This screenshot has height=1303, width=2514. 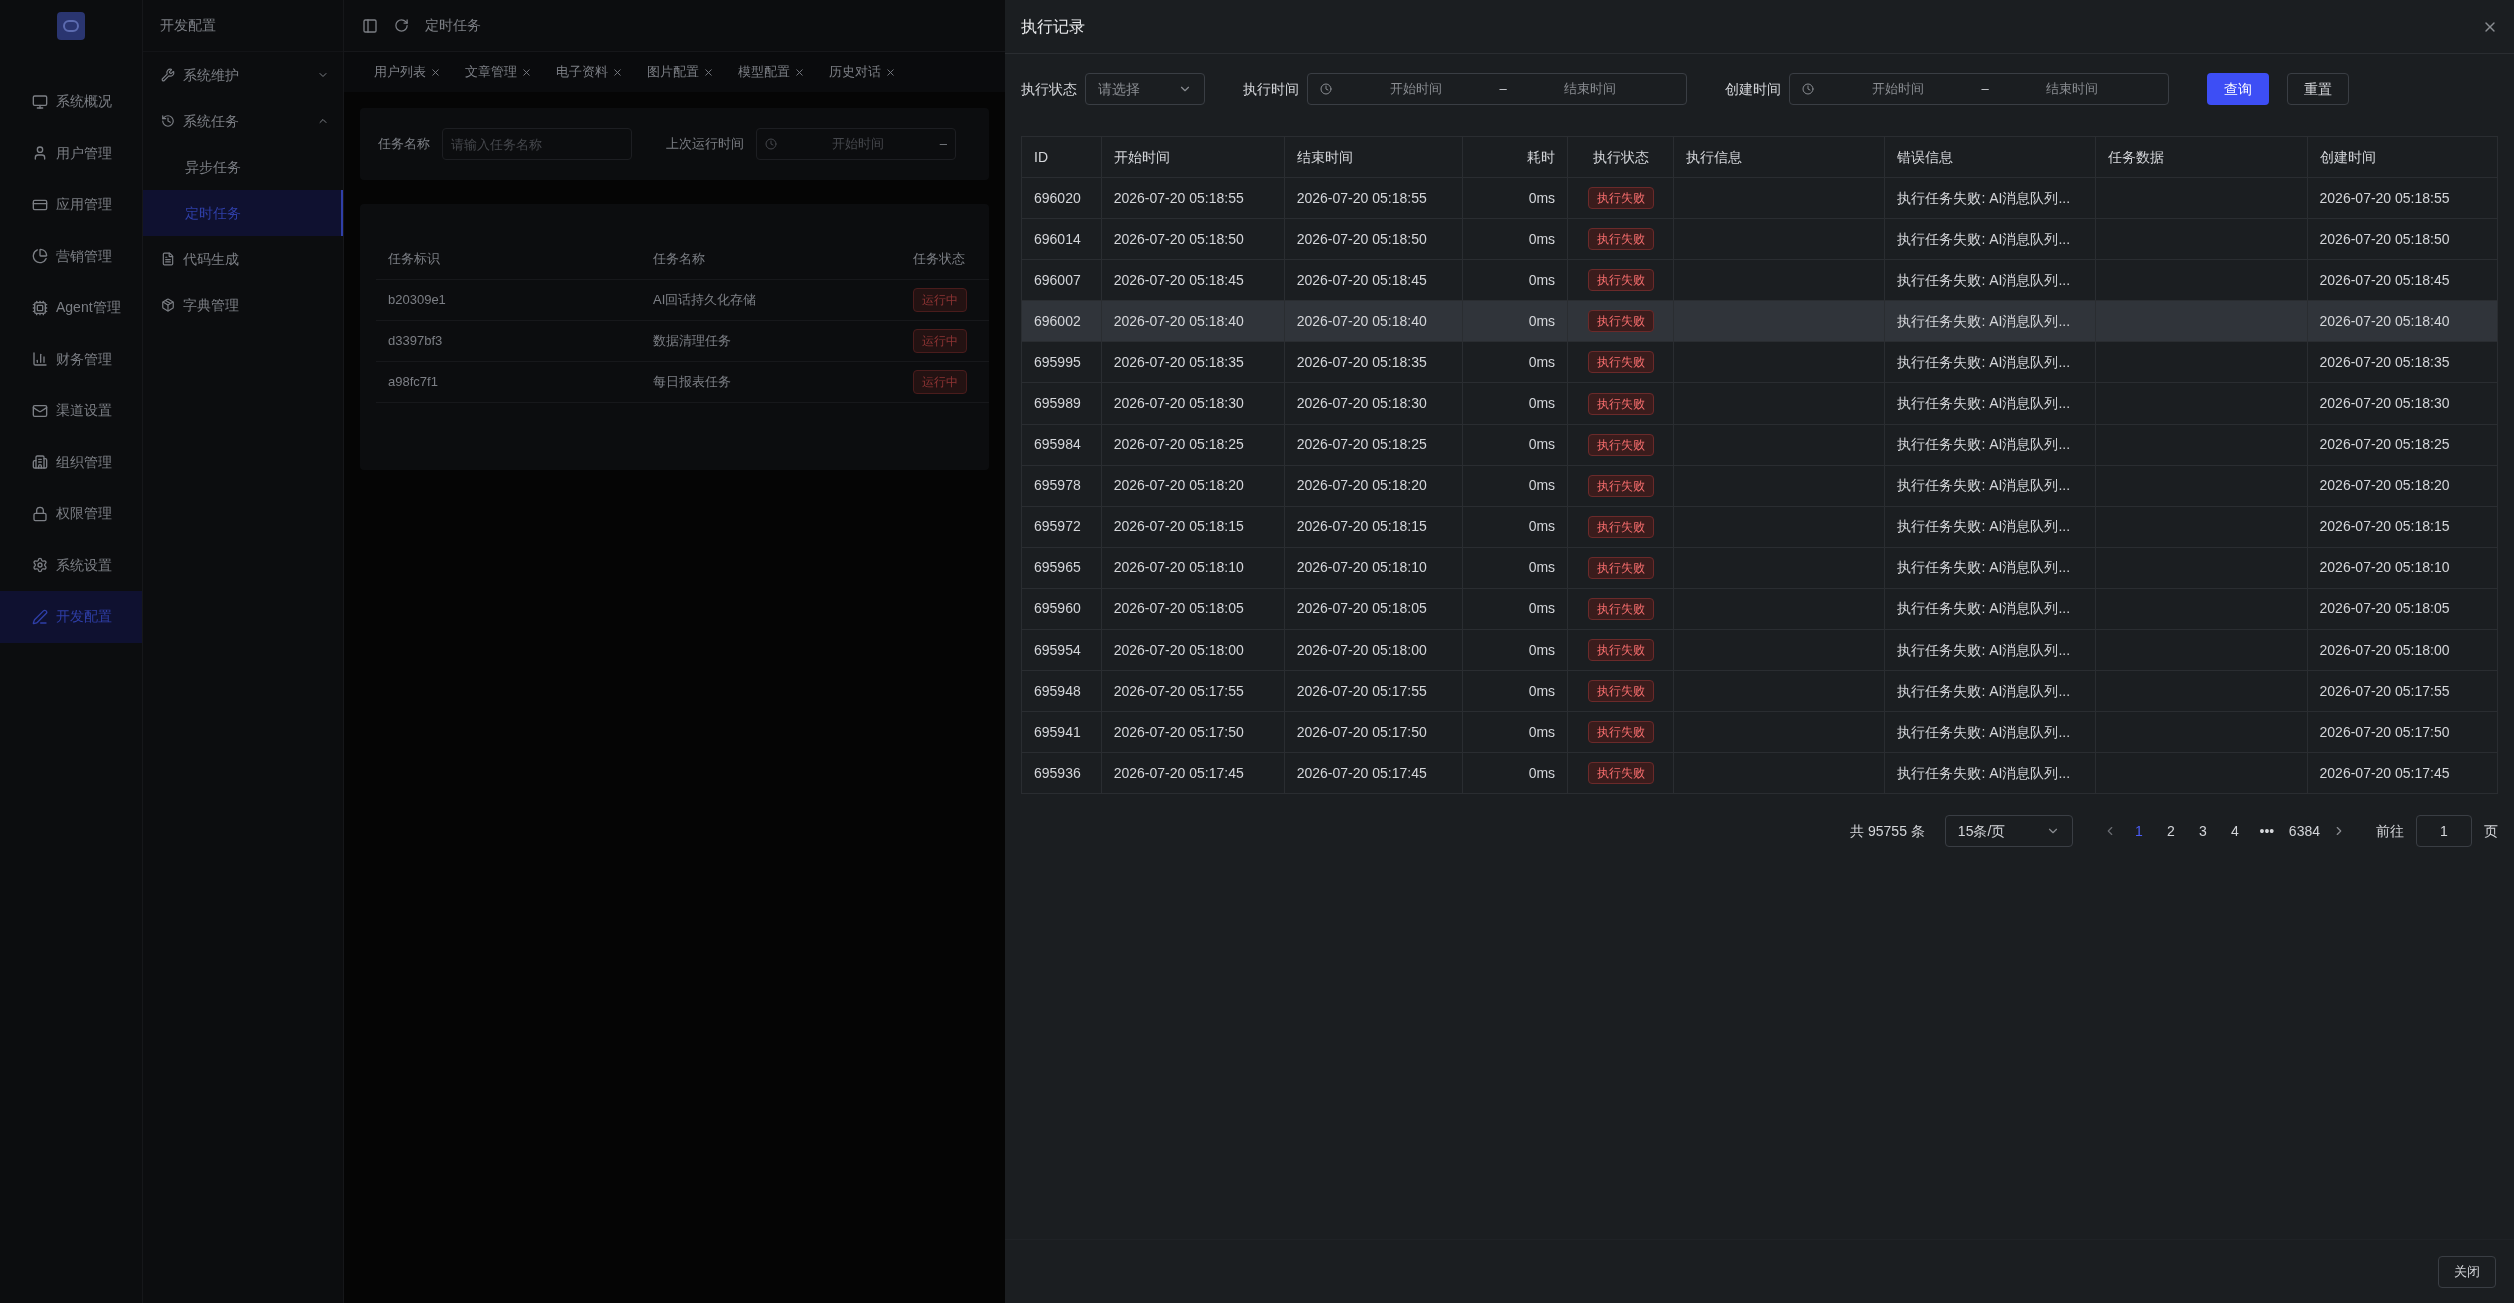 I want to click on page-number: 3, so click(x=2202, y=831).